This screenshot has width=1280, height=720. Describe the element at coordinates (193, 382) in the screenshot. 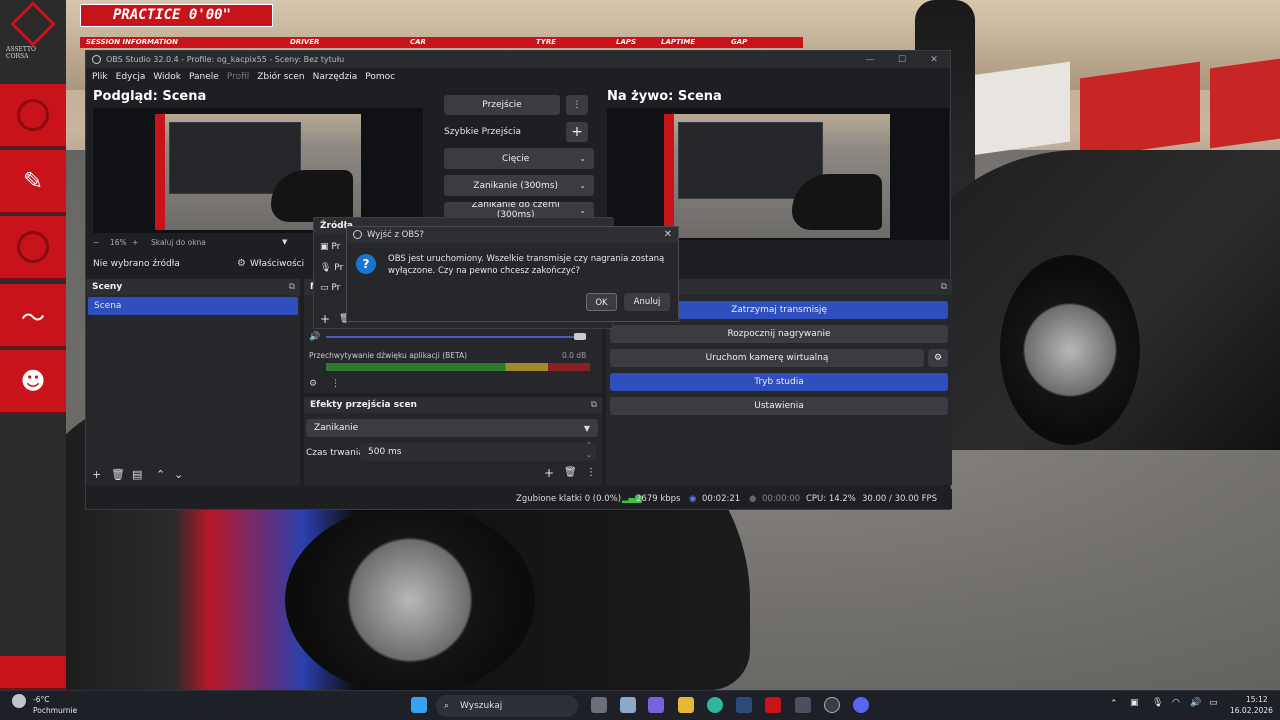

I see `scenes-dock: Sceny ⧉ Scena + 🗑 ▤ ⌃ ⌄` at that location.